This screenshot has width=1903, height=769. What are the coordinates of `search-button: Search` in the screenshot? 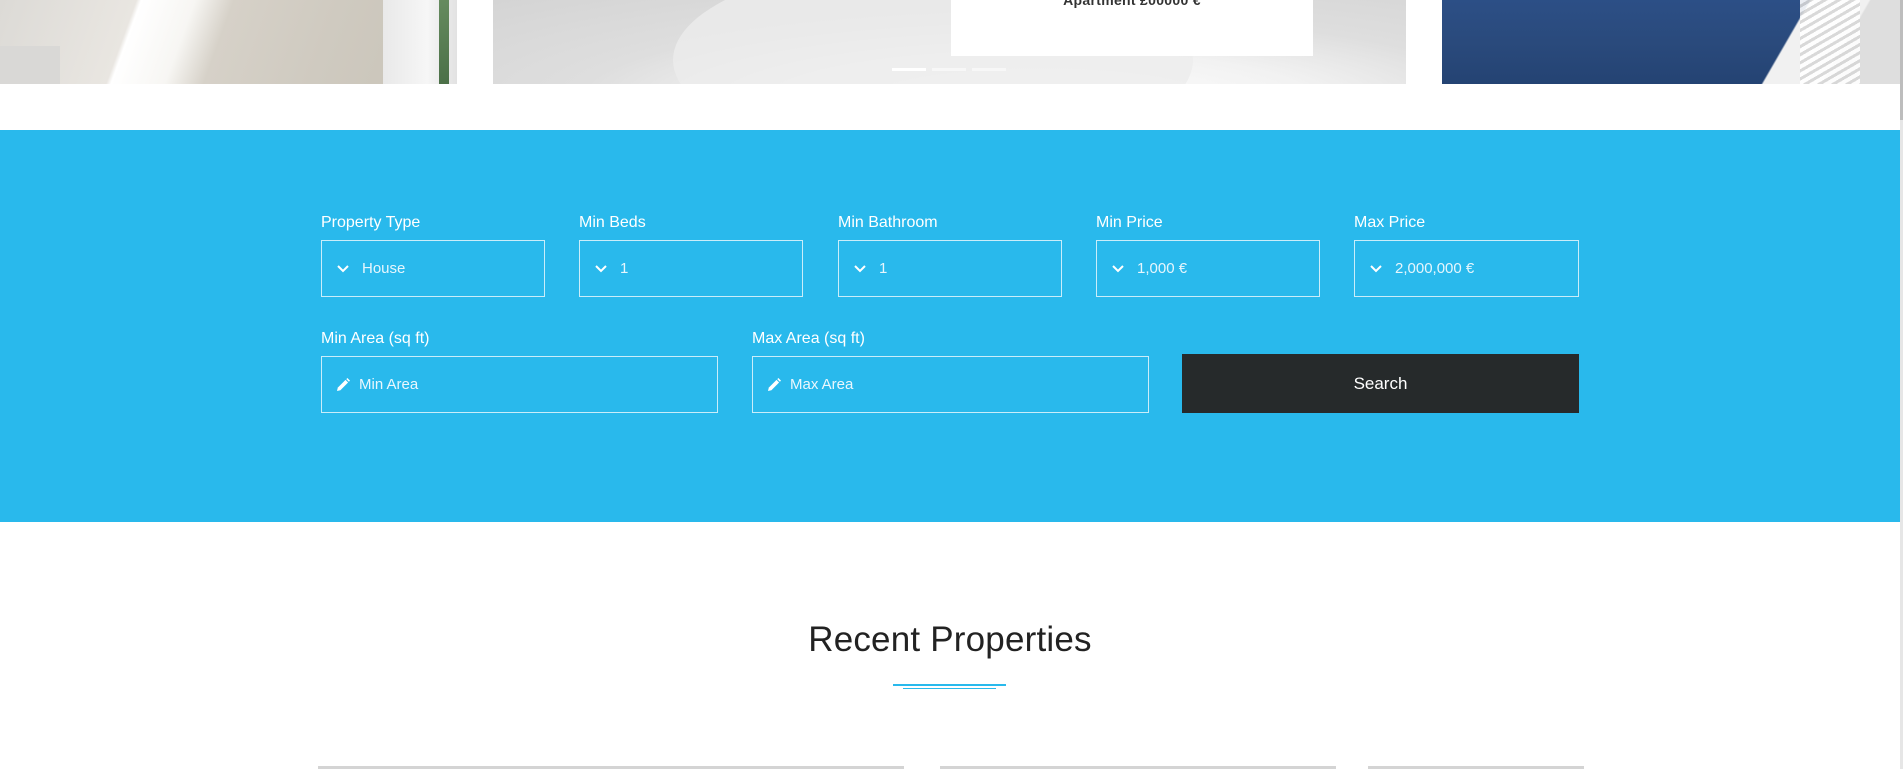 It's located at (1380, 383).